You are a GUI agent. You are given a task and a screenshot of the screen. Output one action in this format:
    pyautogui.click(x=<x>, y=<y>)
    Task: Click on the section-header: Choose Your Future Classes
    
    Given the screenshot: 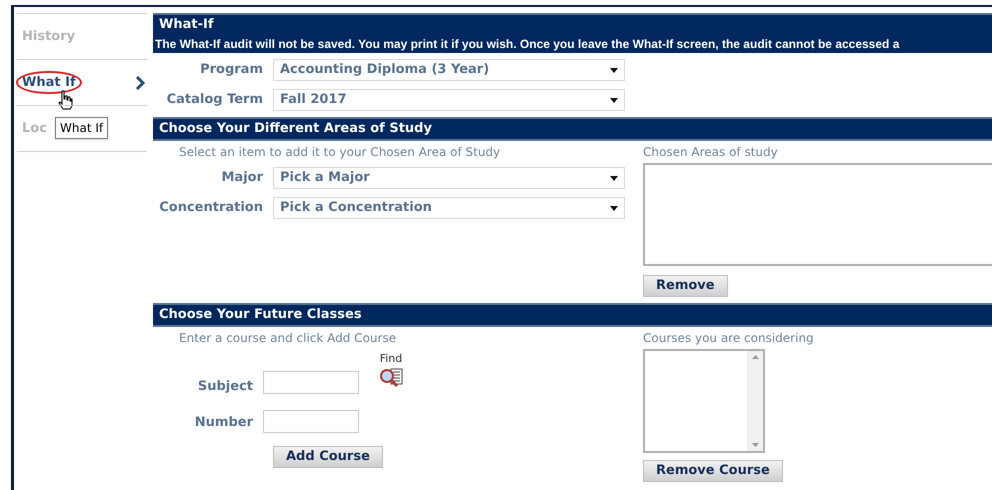 What is the action you would take?
    pyautogui.click(x=572, y=315)
    